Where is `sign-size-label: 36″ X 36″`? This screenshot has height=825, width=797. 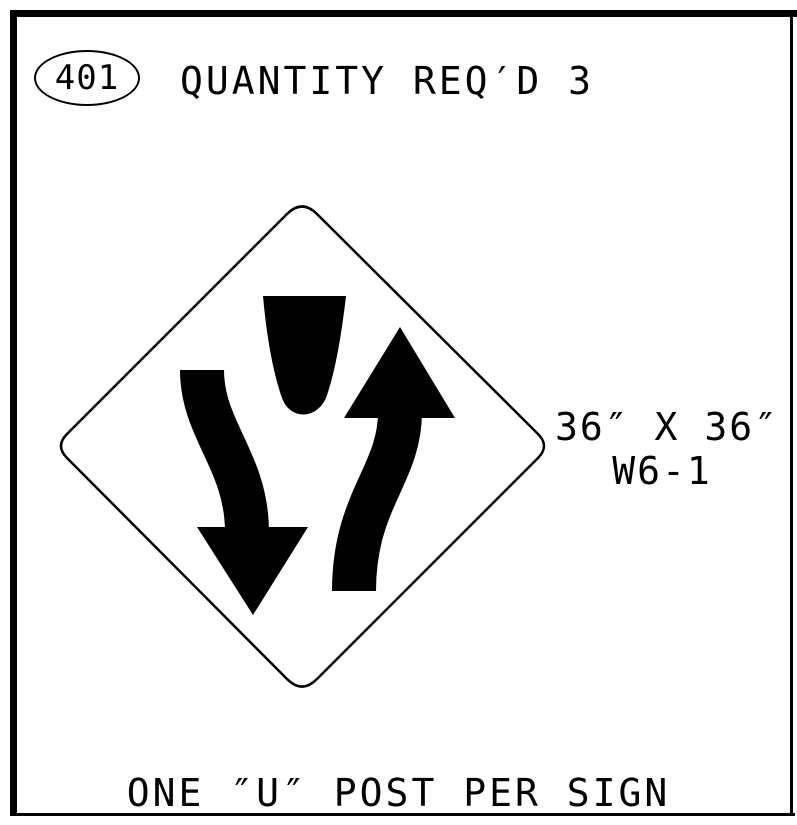
sign-size-label: 36″ X 36″ is located at coordinates (667, 427).